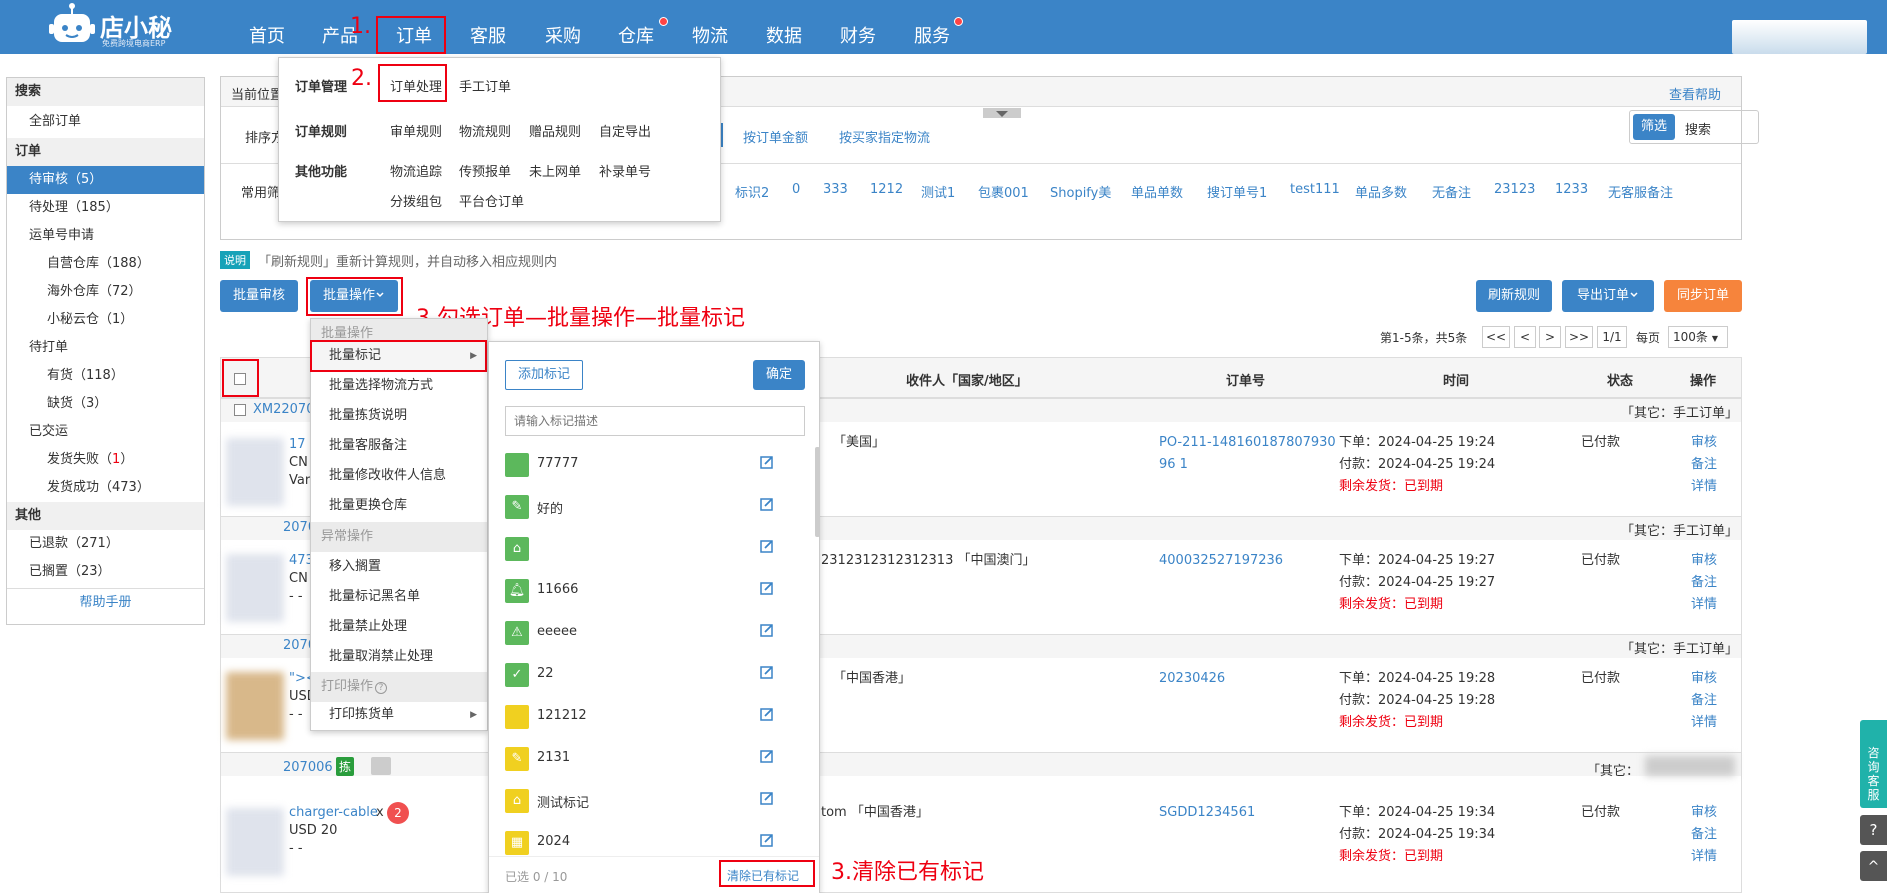  Describe the element at coordinates (1579, 337) in the screenshot. I see `last-page-button: >>` at that location.